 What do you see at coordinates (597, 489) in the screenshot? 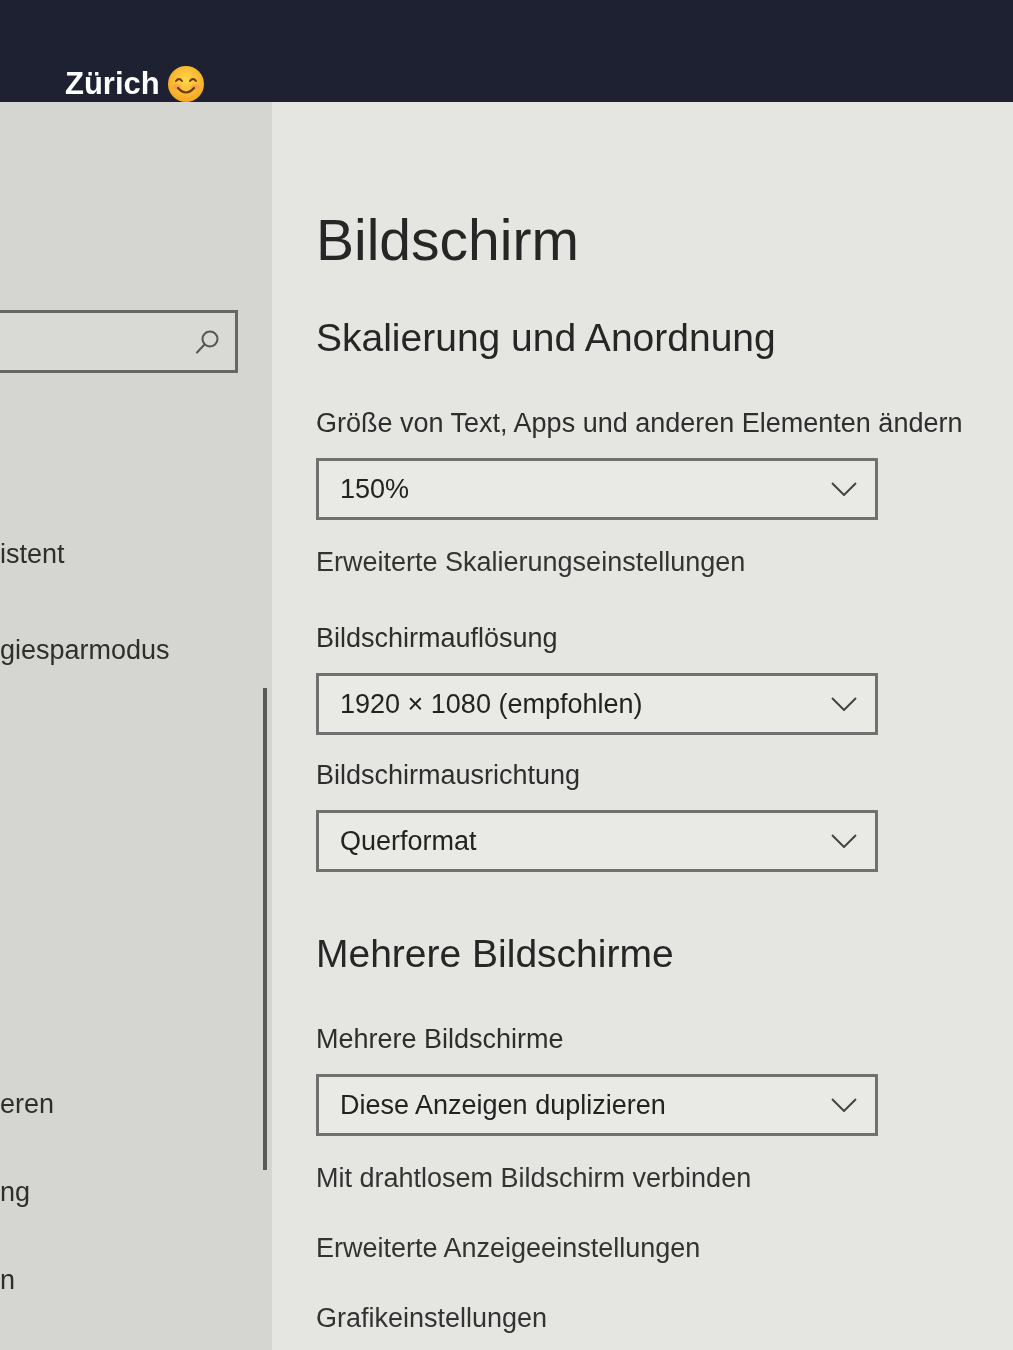
I see `dropdown: 150%` at bounding box center [597, 489].